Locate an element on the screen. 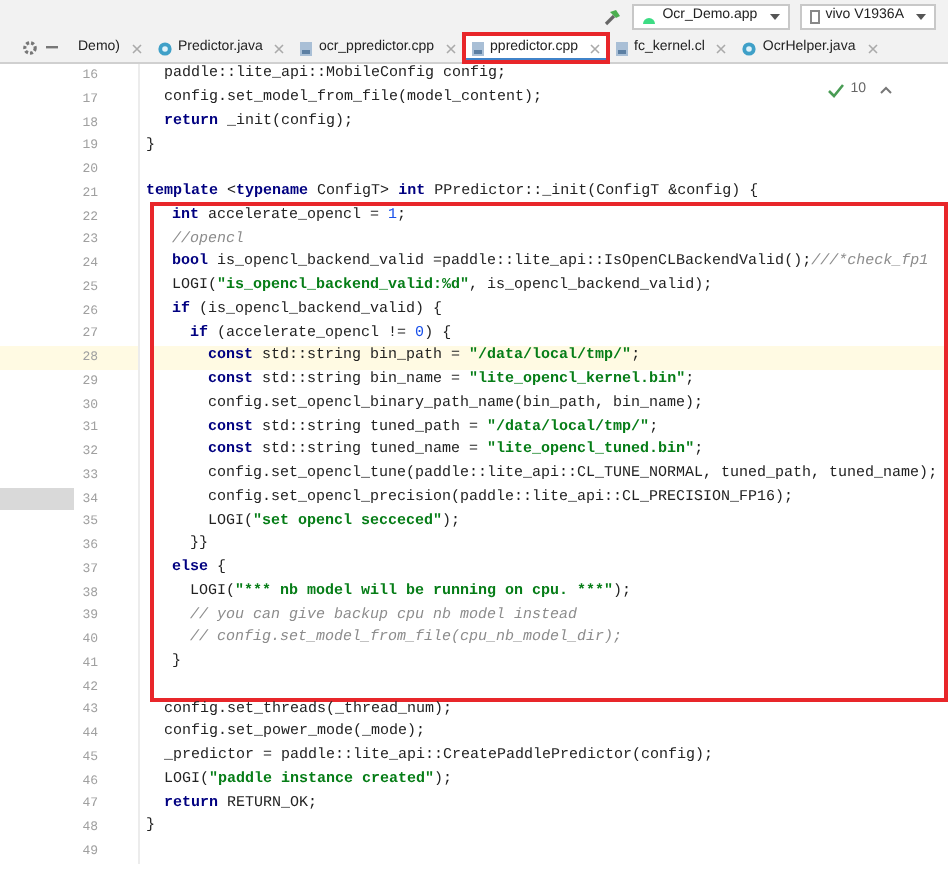 The height and width of the screenshot is (874, 948). settings-icon is located at coordinates (30, 48).